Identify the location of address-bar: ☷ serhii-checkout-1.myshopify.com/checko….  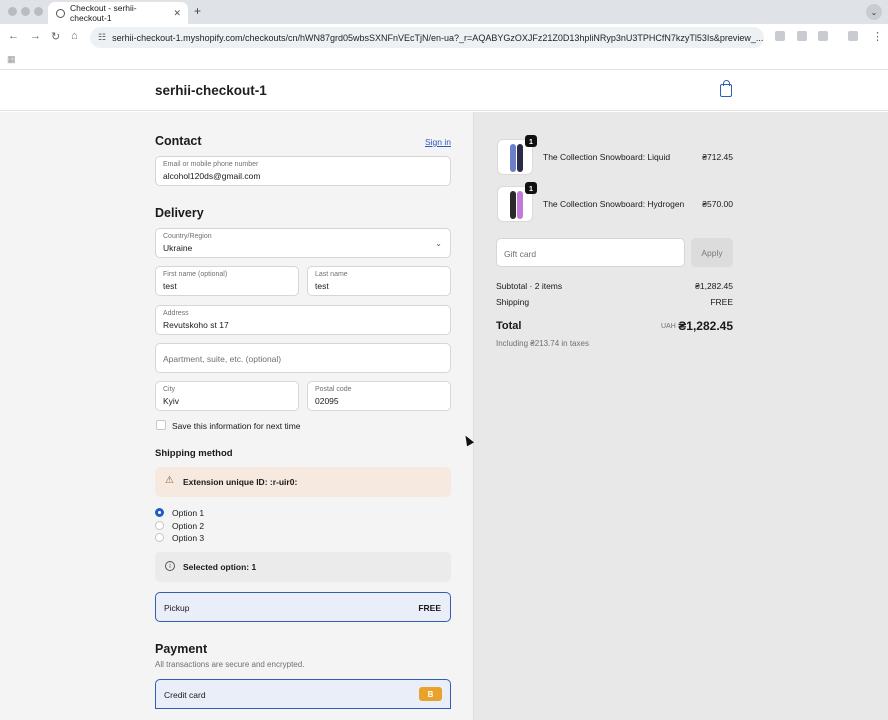
(427, 37).